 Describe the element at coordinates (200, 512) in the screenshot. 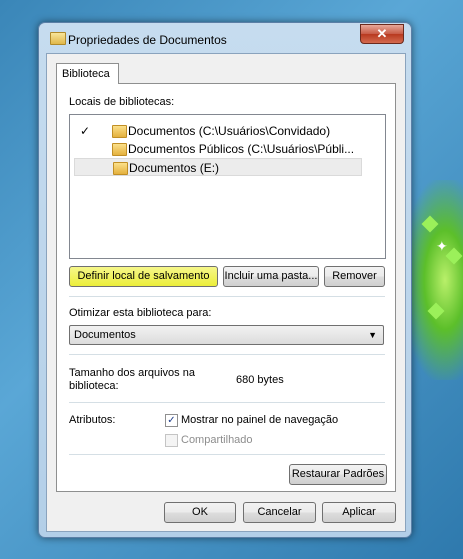

I see `ok-button: OK` at that location.